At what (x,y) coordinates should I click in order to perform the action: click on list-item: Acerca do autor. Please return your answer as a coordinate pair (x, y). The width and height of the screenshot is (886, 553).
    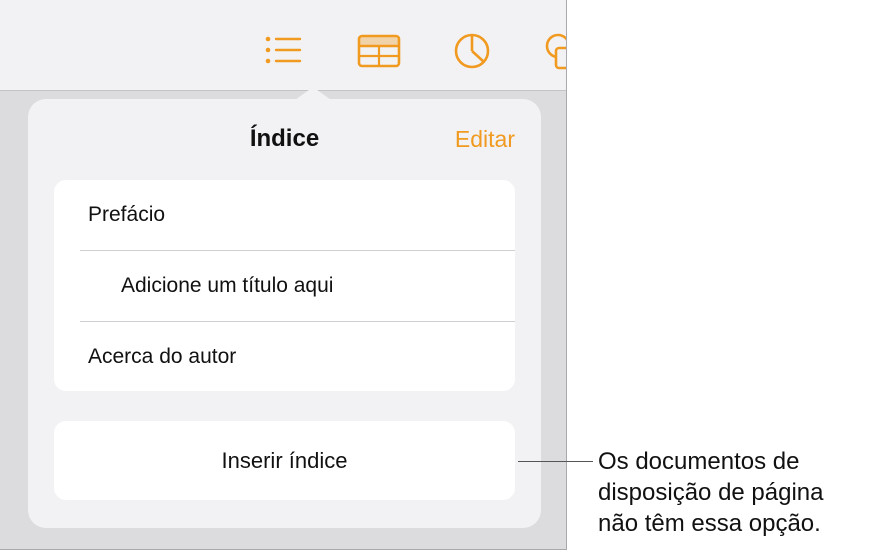
    Looking at the image, I should click on (284, 357).